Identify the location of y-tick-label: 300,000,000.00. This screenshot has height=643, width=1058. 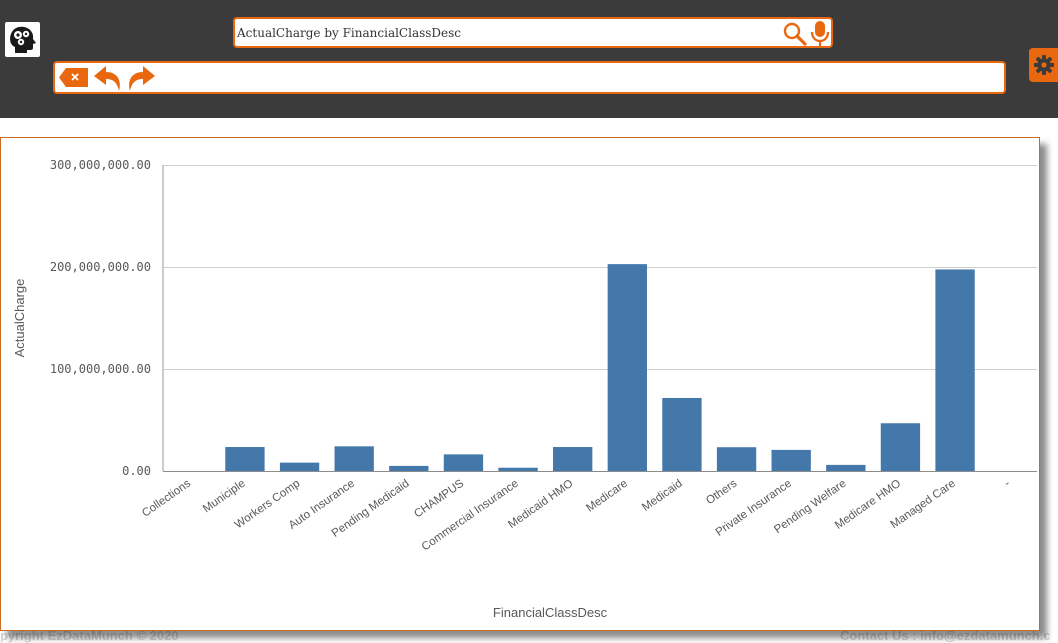
(100, 165).